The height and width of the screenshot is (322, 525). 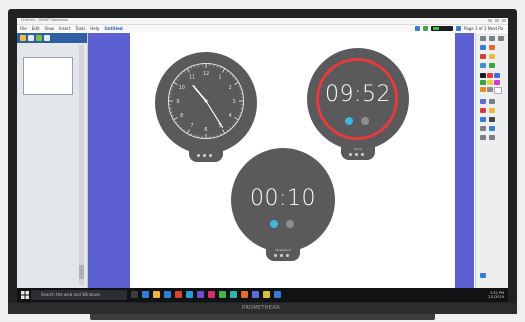 I want to click on fill-icon, so click(x=483, y=101).